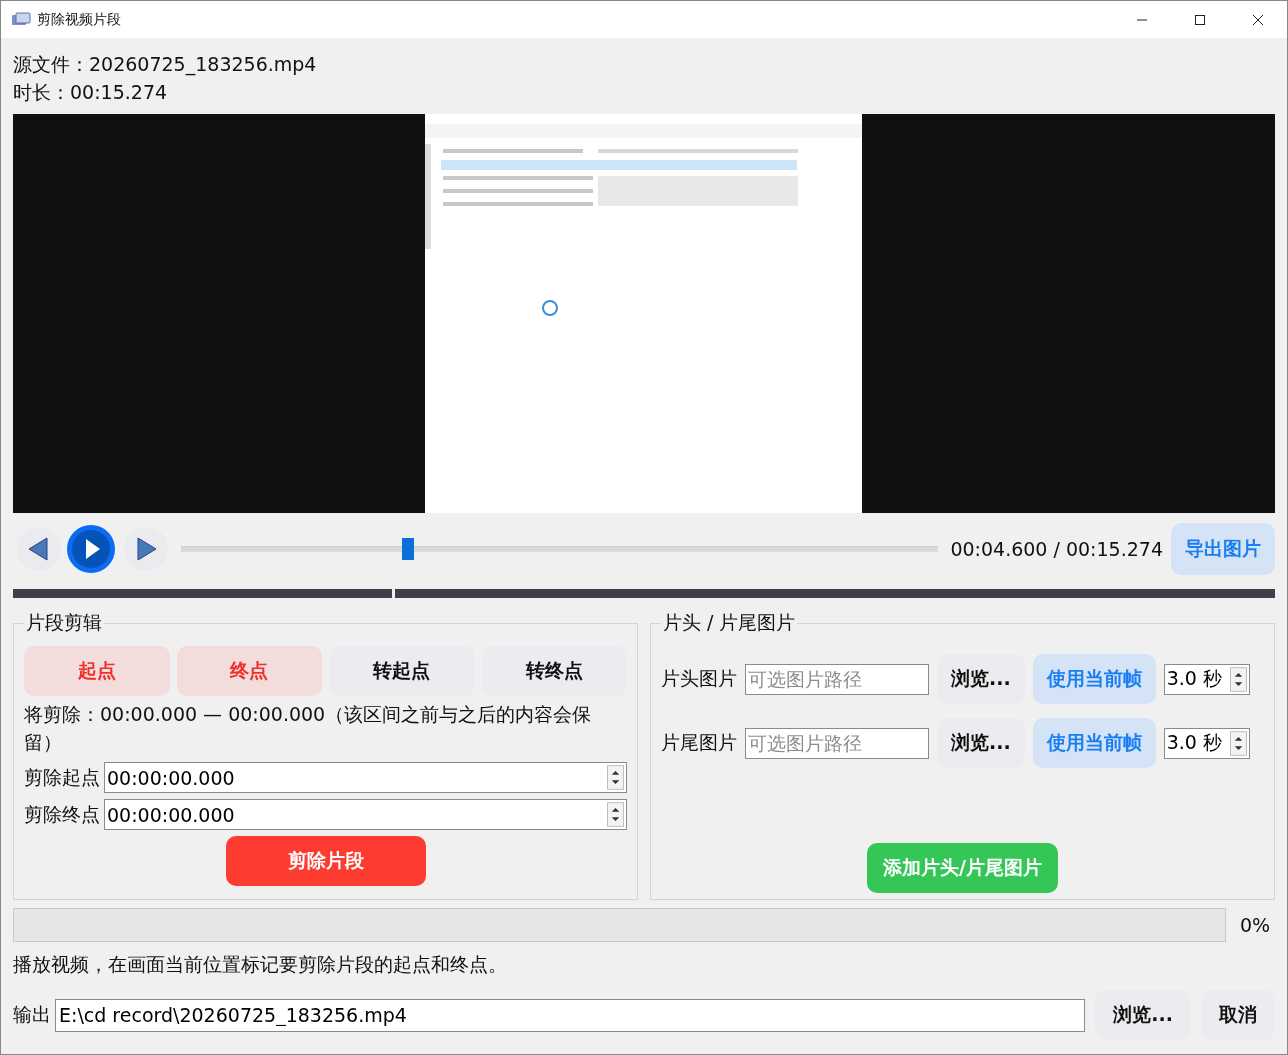  Describe the element at coordinates (554, 671) in the screenshot. I see `jump-button: 转终点` at that location.